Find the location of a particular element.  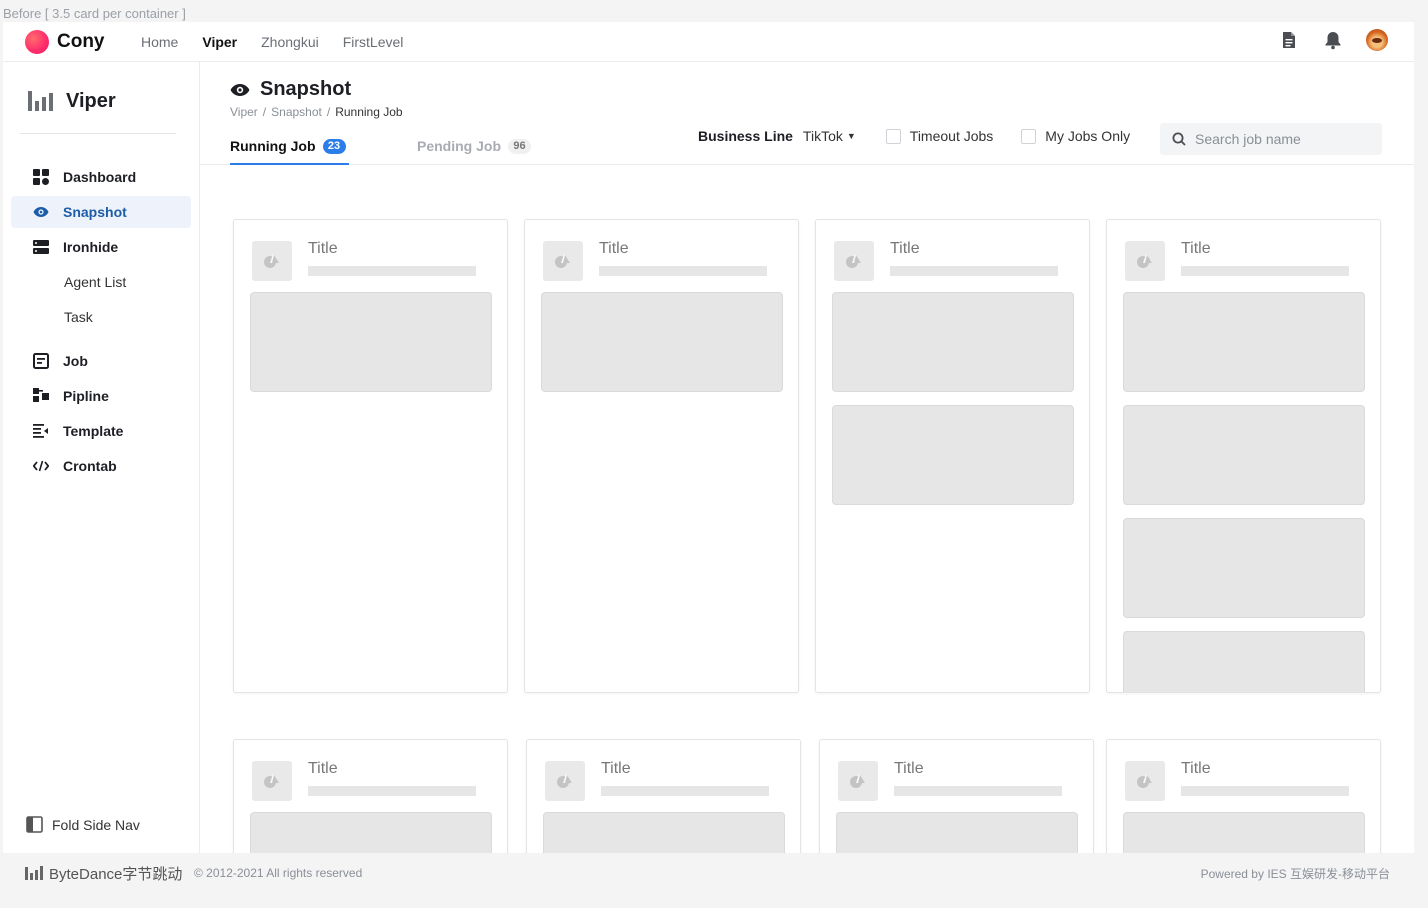

sidebar-item-pipline: Pipline is located at coordinates (101, 396).